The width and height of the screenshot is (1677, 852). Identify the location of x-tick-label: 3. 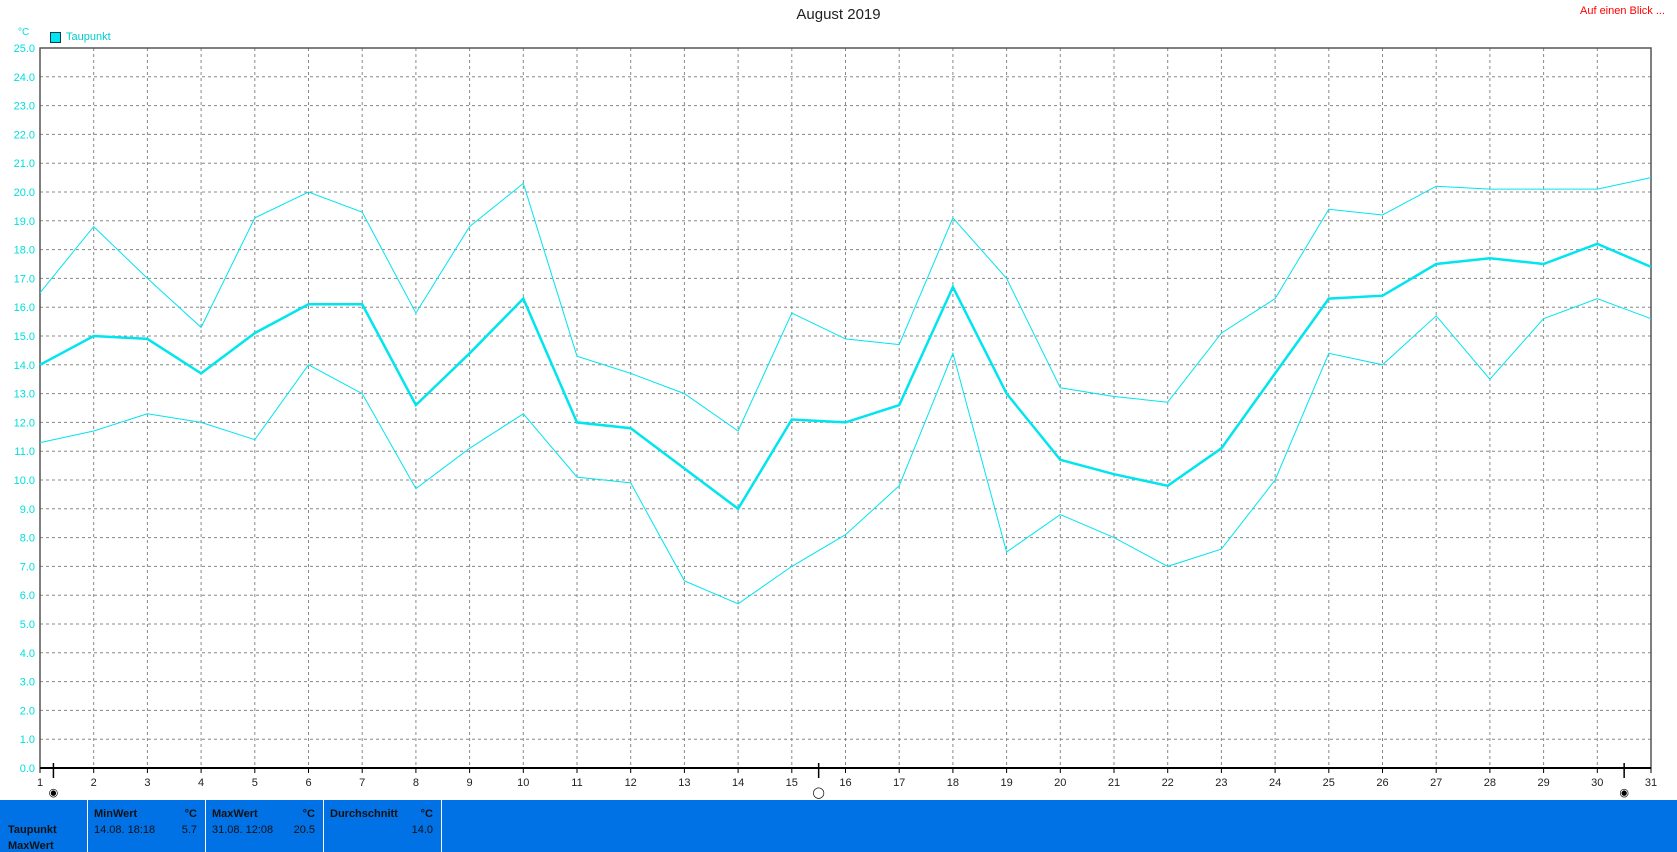
(147, 783).